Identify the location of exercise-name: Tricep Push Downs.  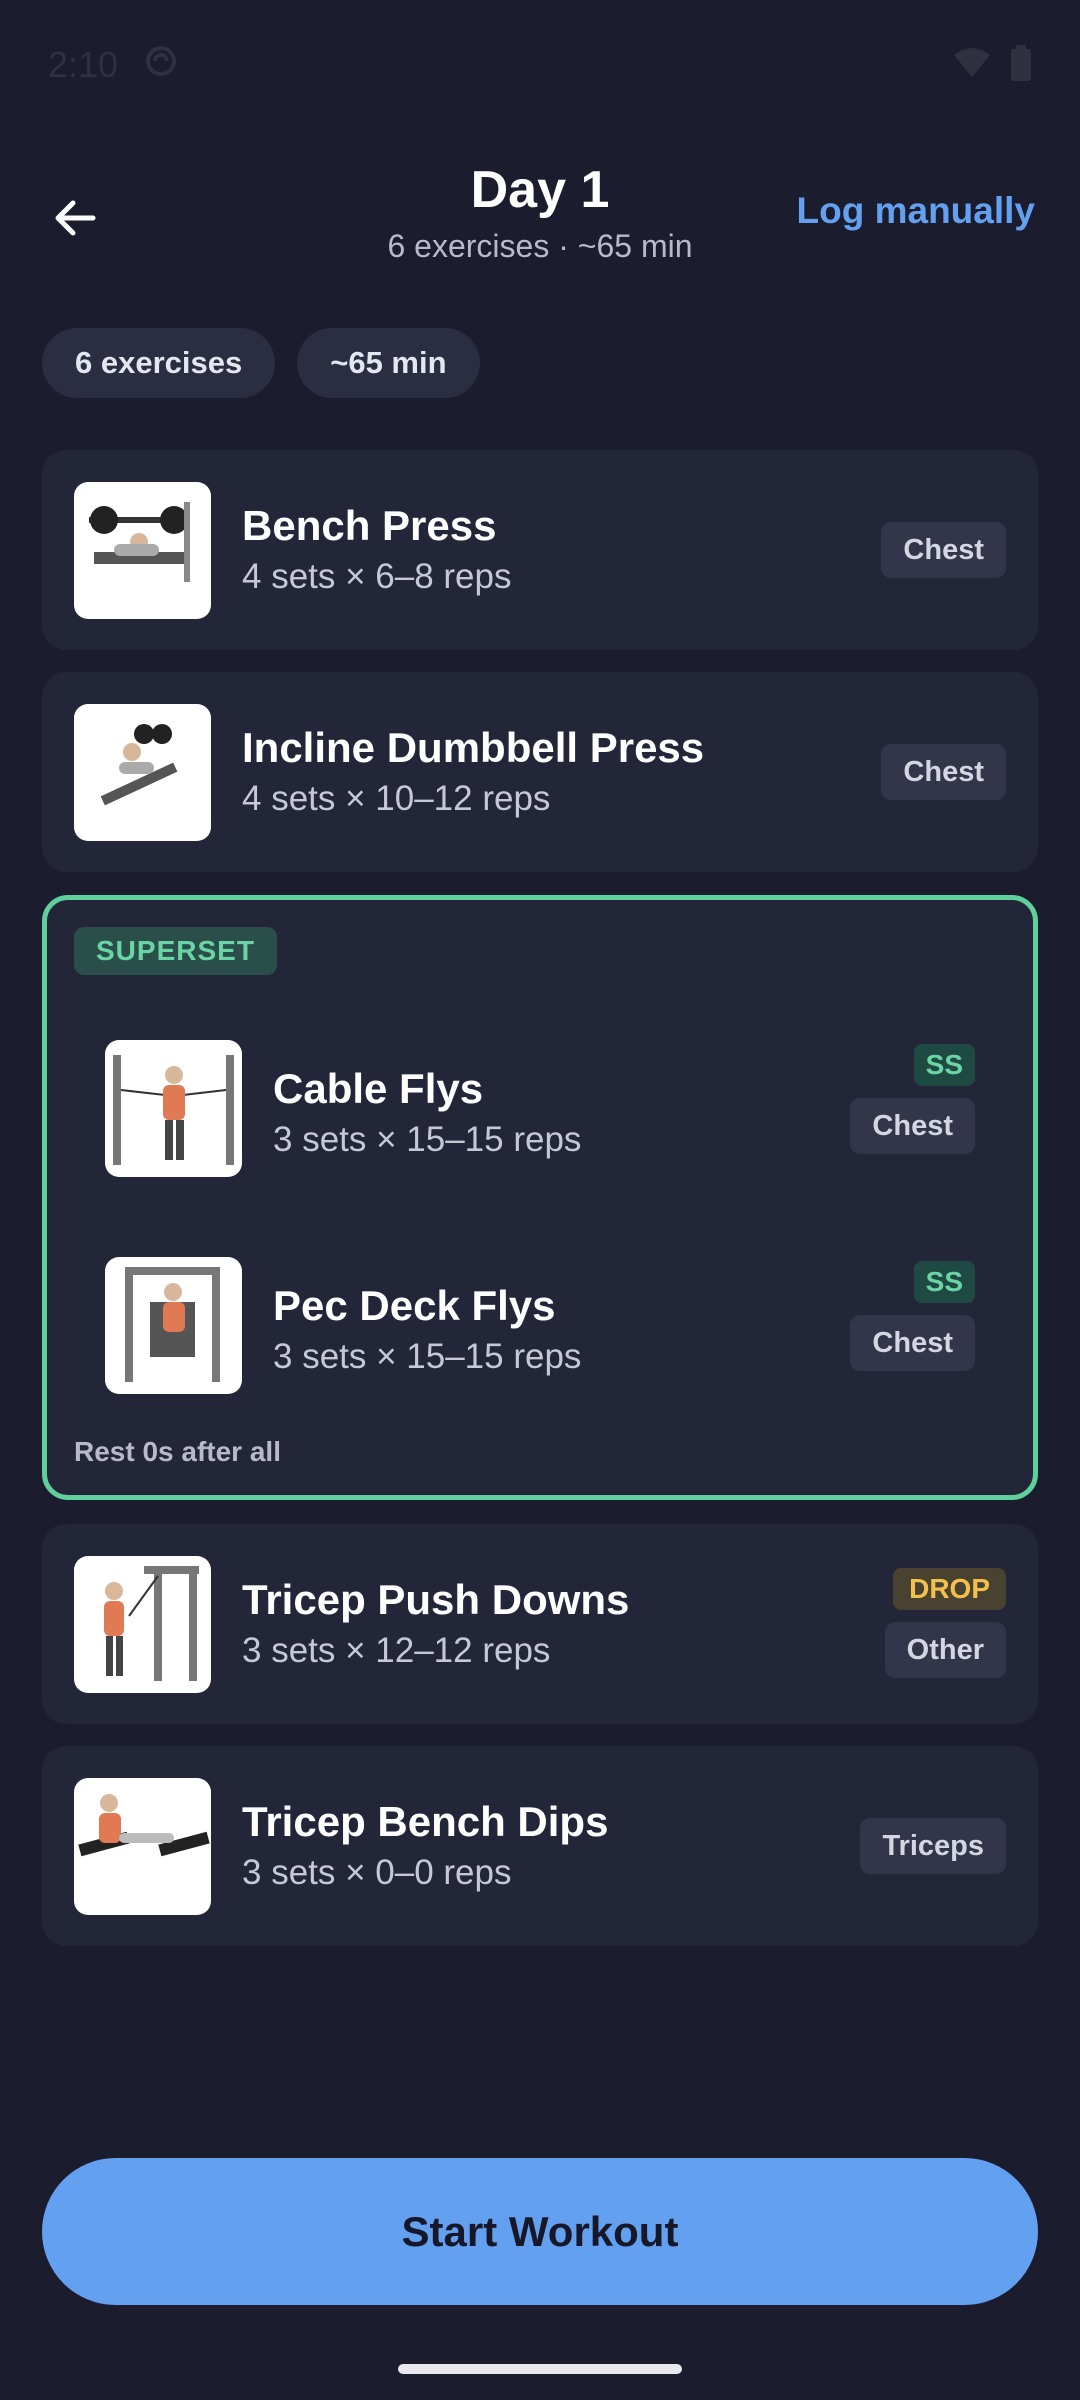
(436, 1599).